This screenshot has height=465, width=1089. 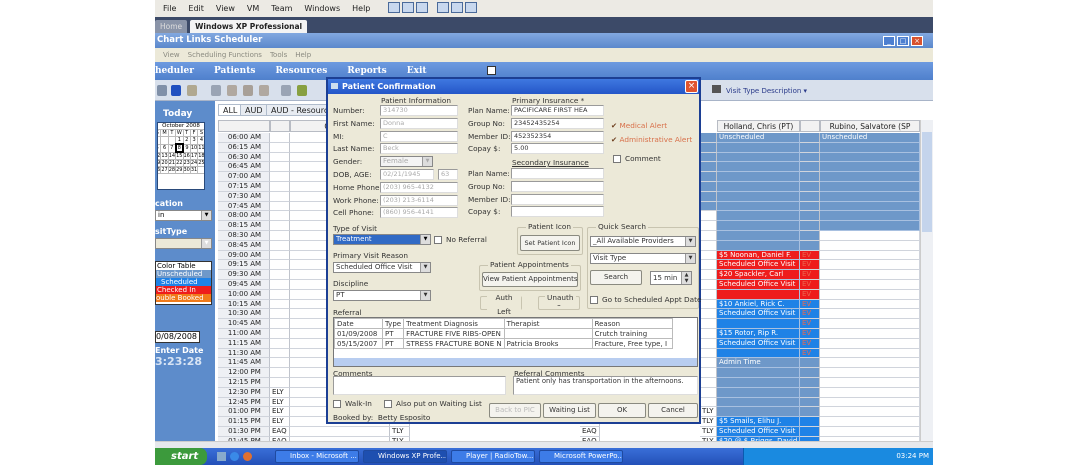 I want to click on calendar-day: 6, so click(x=164, y=148).